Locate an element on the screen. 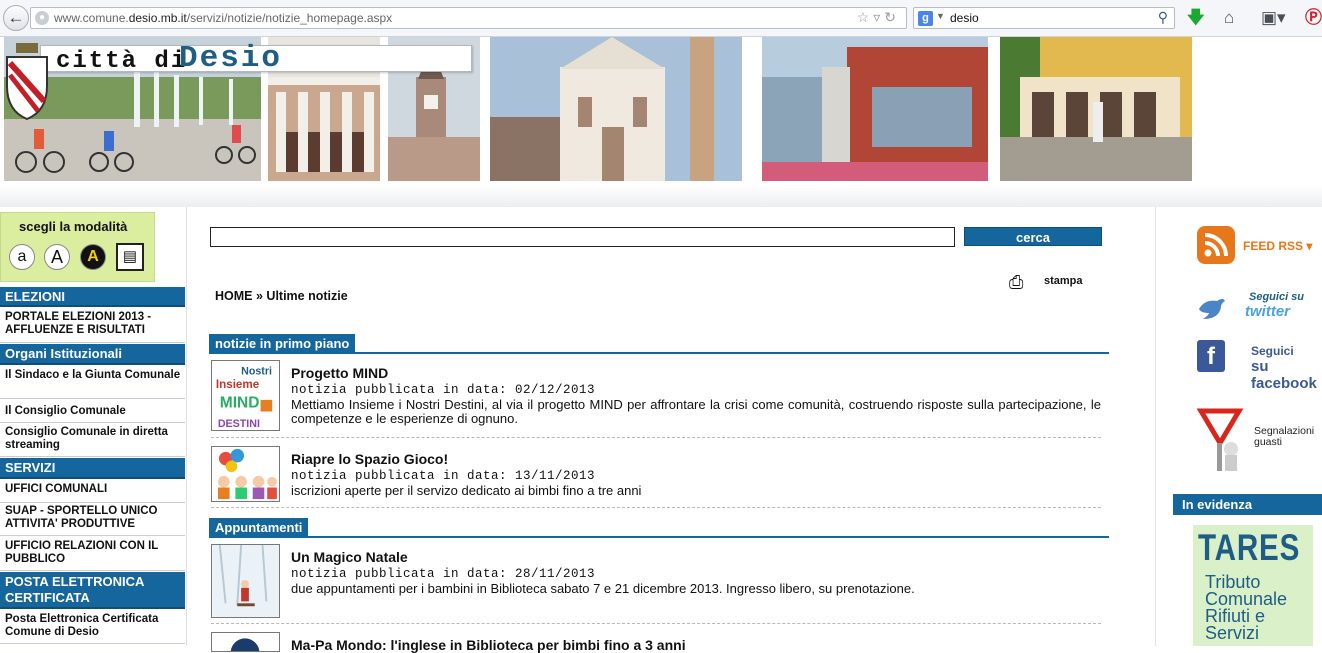 This screenshot has height=653, width=1322. sidebar-item-urp: UFFICIO RELAZIONI CON IL PUBBLICO is located at coordinates (92, 555).